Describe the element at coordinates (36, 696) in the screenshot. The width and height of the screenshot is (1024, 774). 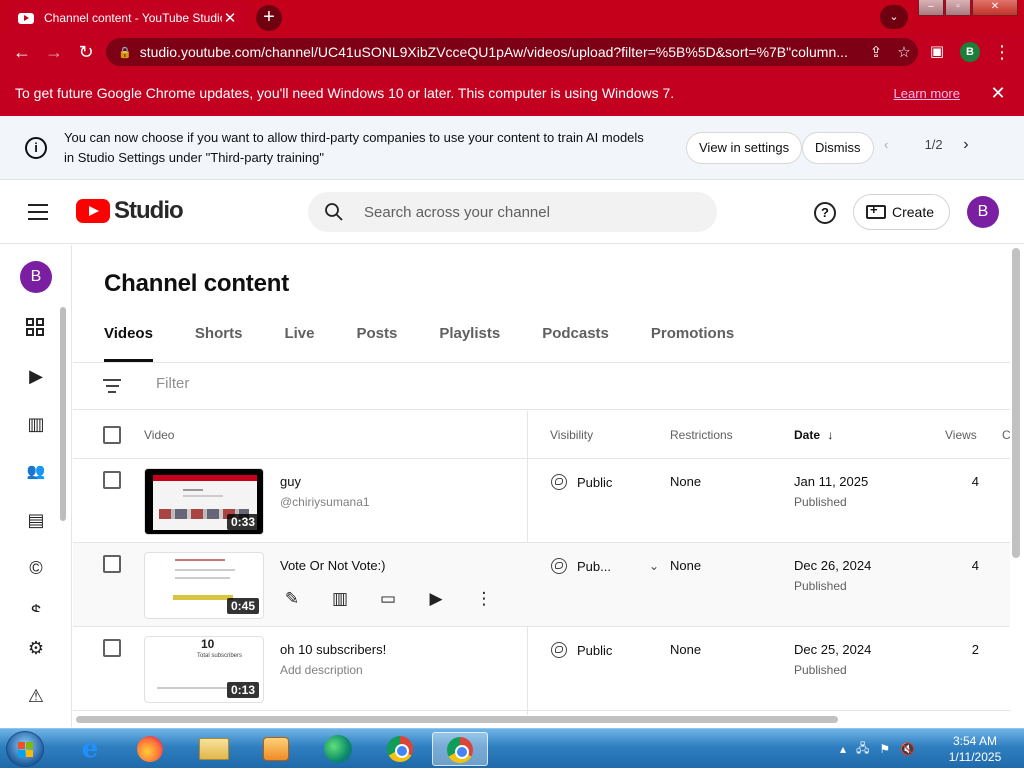
I see `feedback-icon: ⚠` at that location.